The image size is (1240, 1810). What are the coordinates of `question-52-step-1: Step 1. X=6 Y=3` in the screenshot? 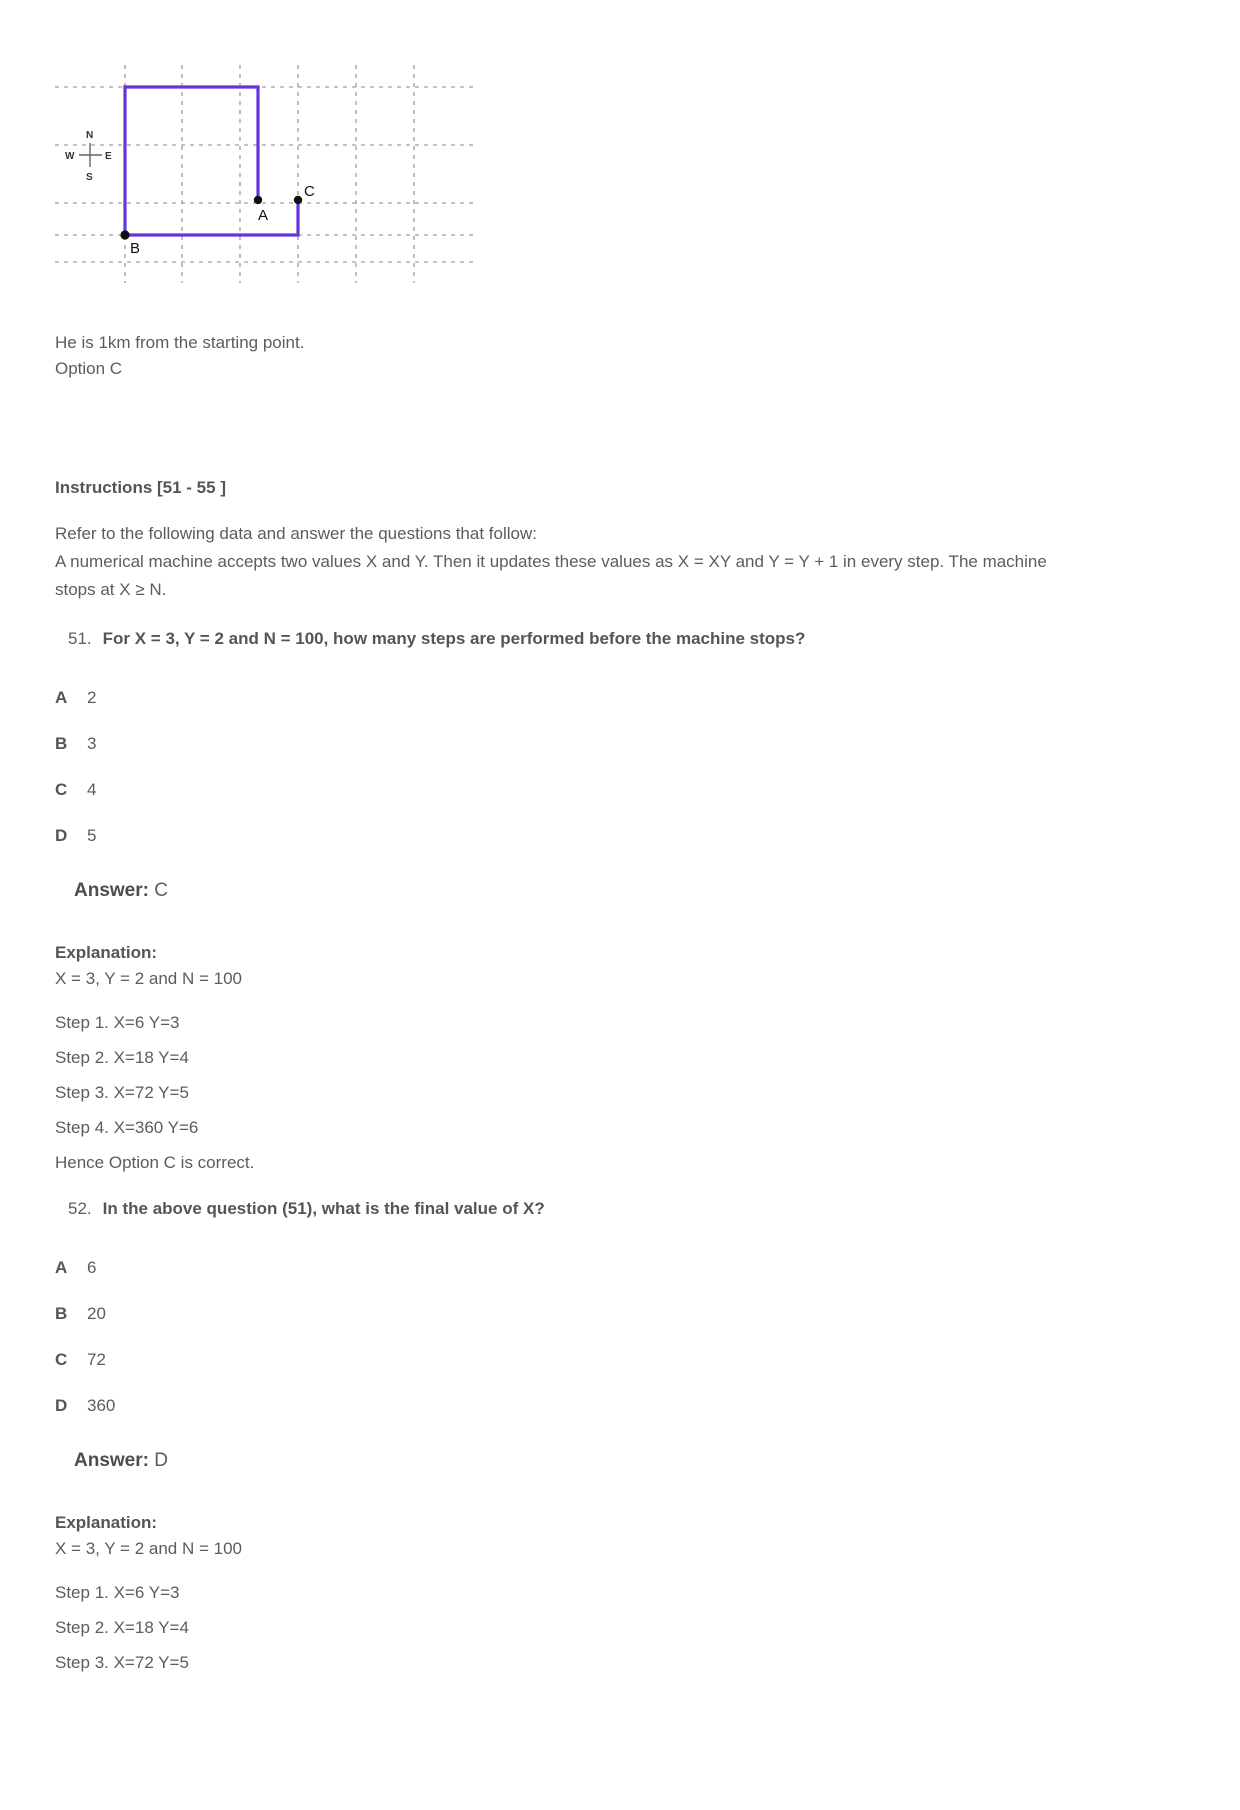 It's located at (117, 1592).